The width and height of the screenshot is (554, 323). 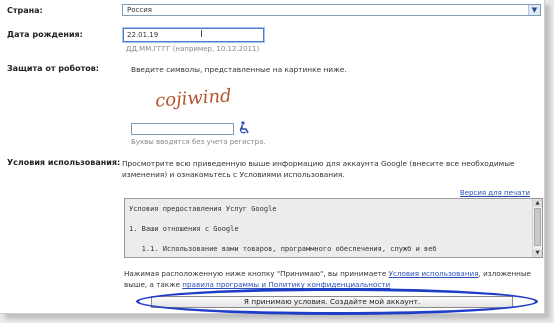 I want to click on terms-line: Условия предоставления Услуг Google, so click(x=203, y=209).